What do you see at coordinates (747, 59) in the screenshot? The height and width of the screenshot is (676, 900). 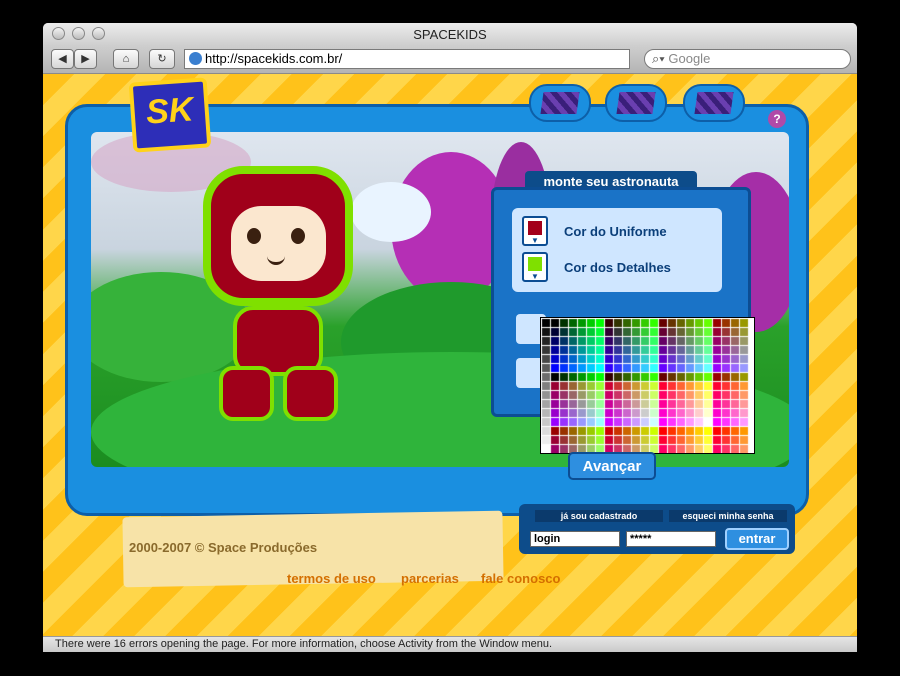 I see `search-field: ⌕▾ Google` at bounding box center [747, 59].